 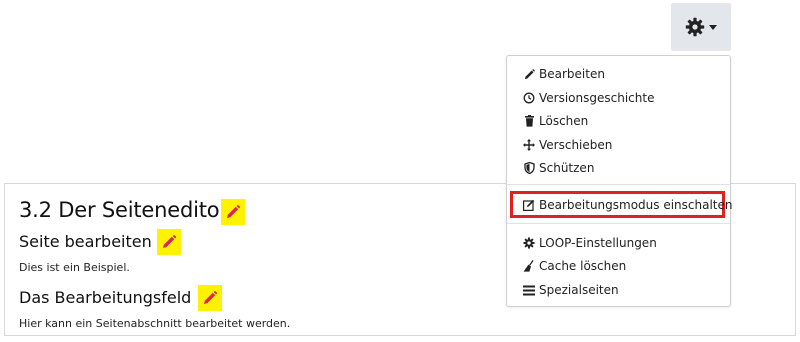 What do you see at coordinates (529, 266) in the screenshot?
I see `broom-icon` at bounding box center [529, 266].